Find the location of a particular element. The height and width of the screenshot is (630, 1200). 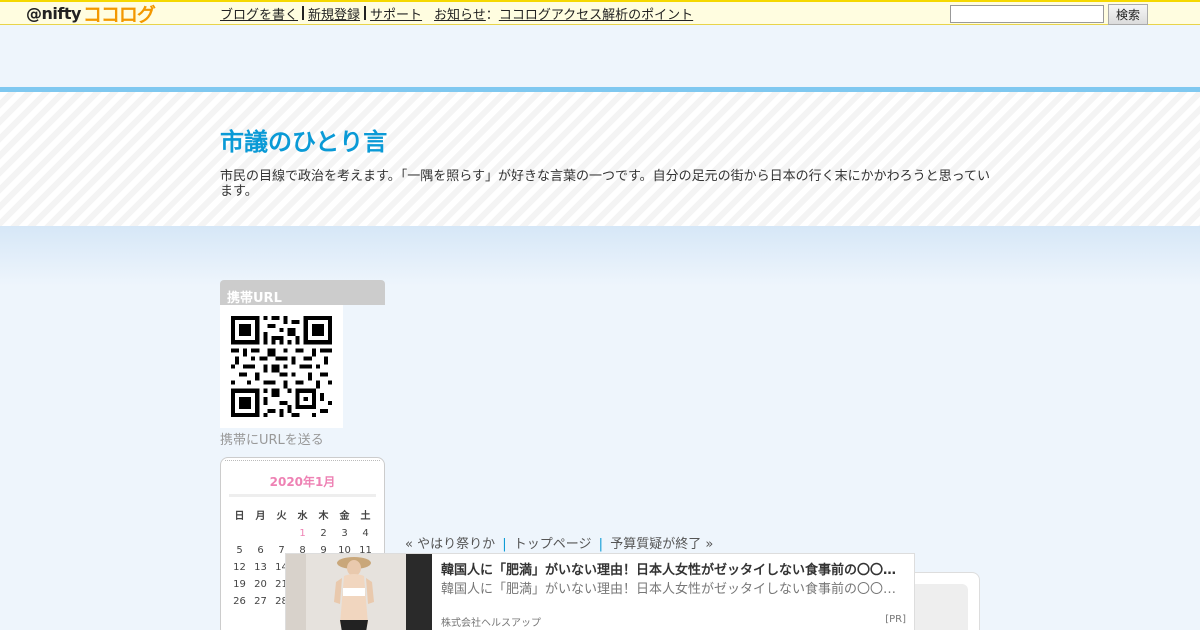

next-entry-link: 予算質疑が終了 » is located at coordinates (661, 544).